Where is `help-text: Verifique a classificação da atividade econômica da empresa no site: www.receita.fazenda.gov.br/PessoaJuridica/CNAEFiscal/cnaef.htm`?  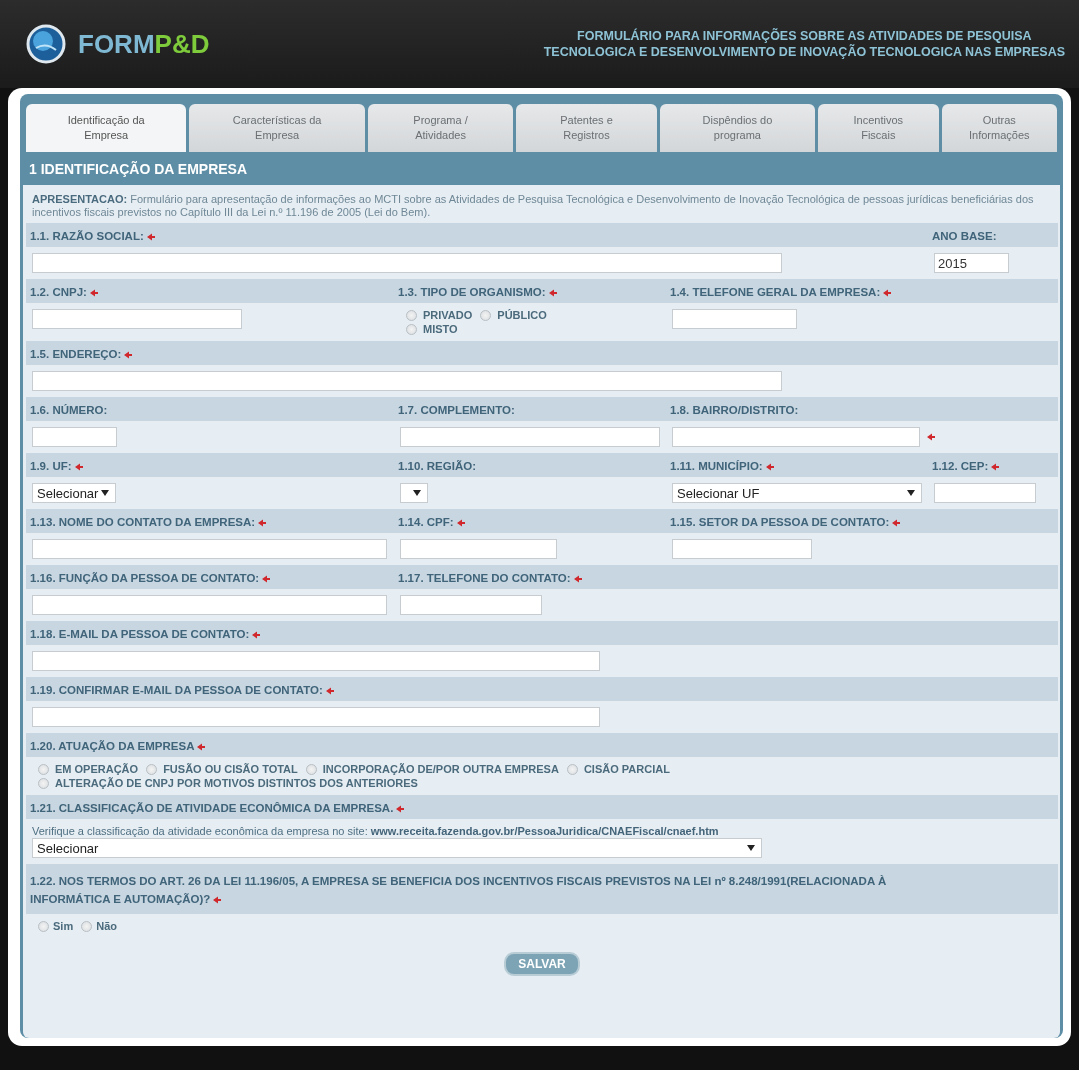 help-text: Verifique a classificação da atividade econômica da empresa no site: www.receita.fazenda.gov.br/PessoaJuridica/CNAEFiscal/cnaef.htm is located at coordinates (376, 831).